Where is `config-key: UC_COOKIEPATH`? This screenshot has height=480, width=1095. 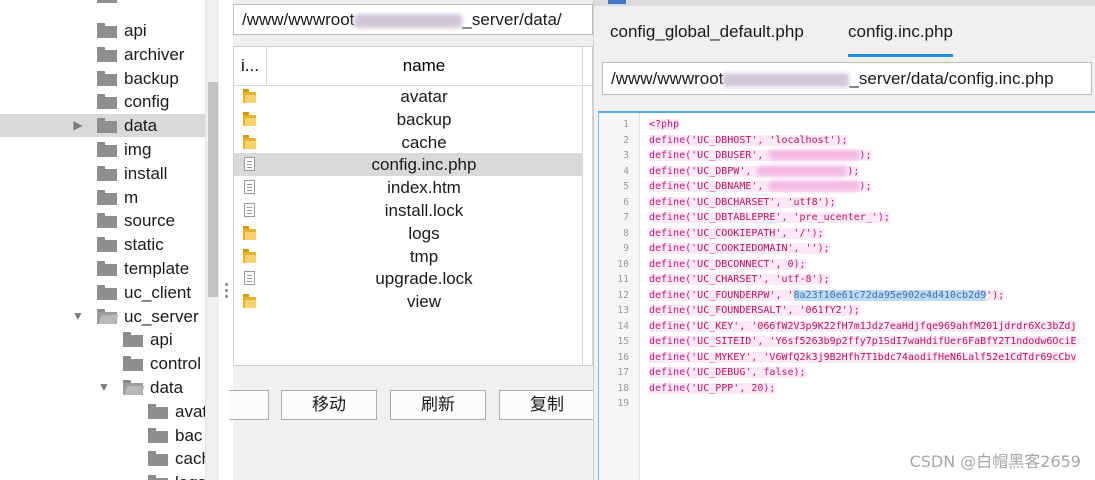 config-key: UC_COOKIEPATH is located at coordinates (736, 233).